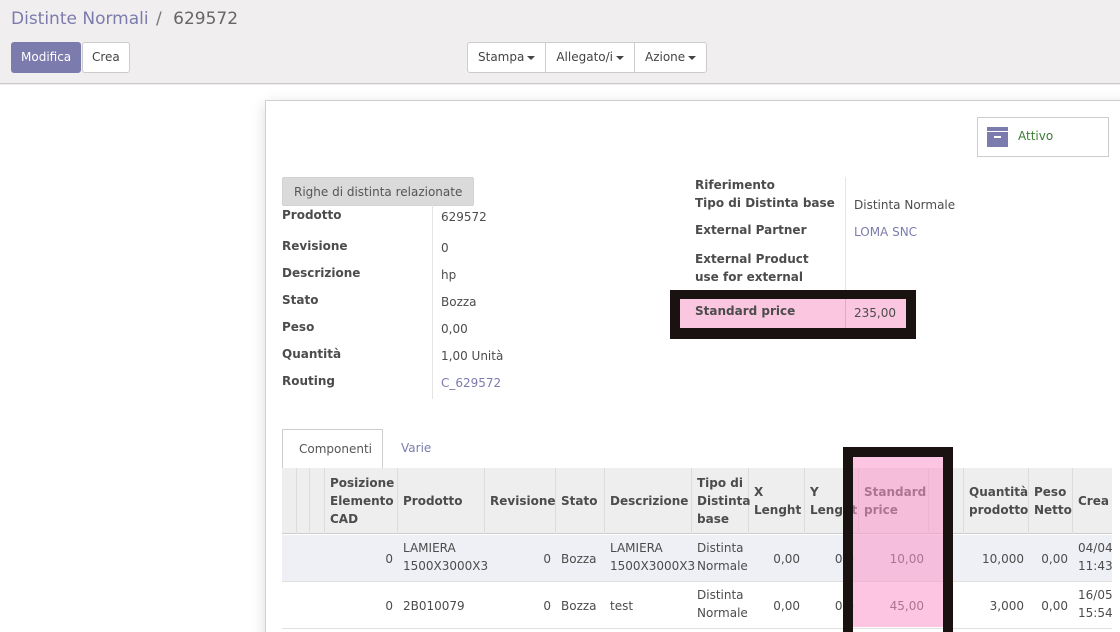 The image size is (1120, 632). Describe the element at coordinates (1036, 136) in the screenshot. I see `active-label: Attivo` at that location.